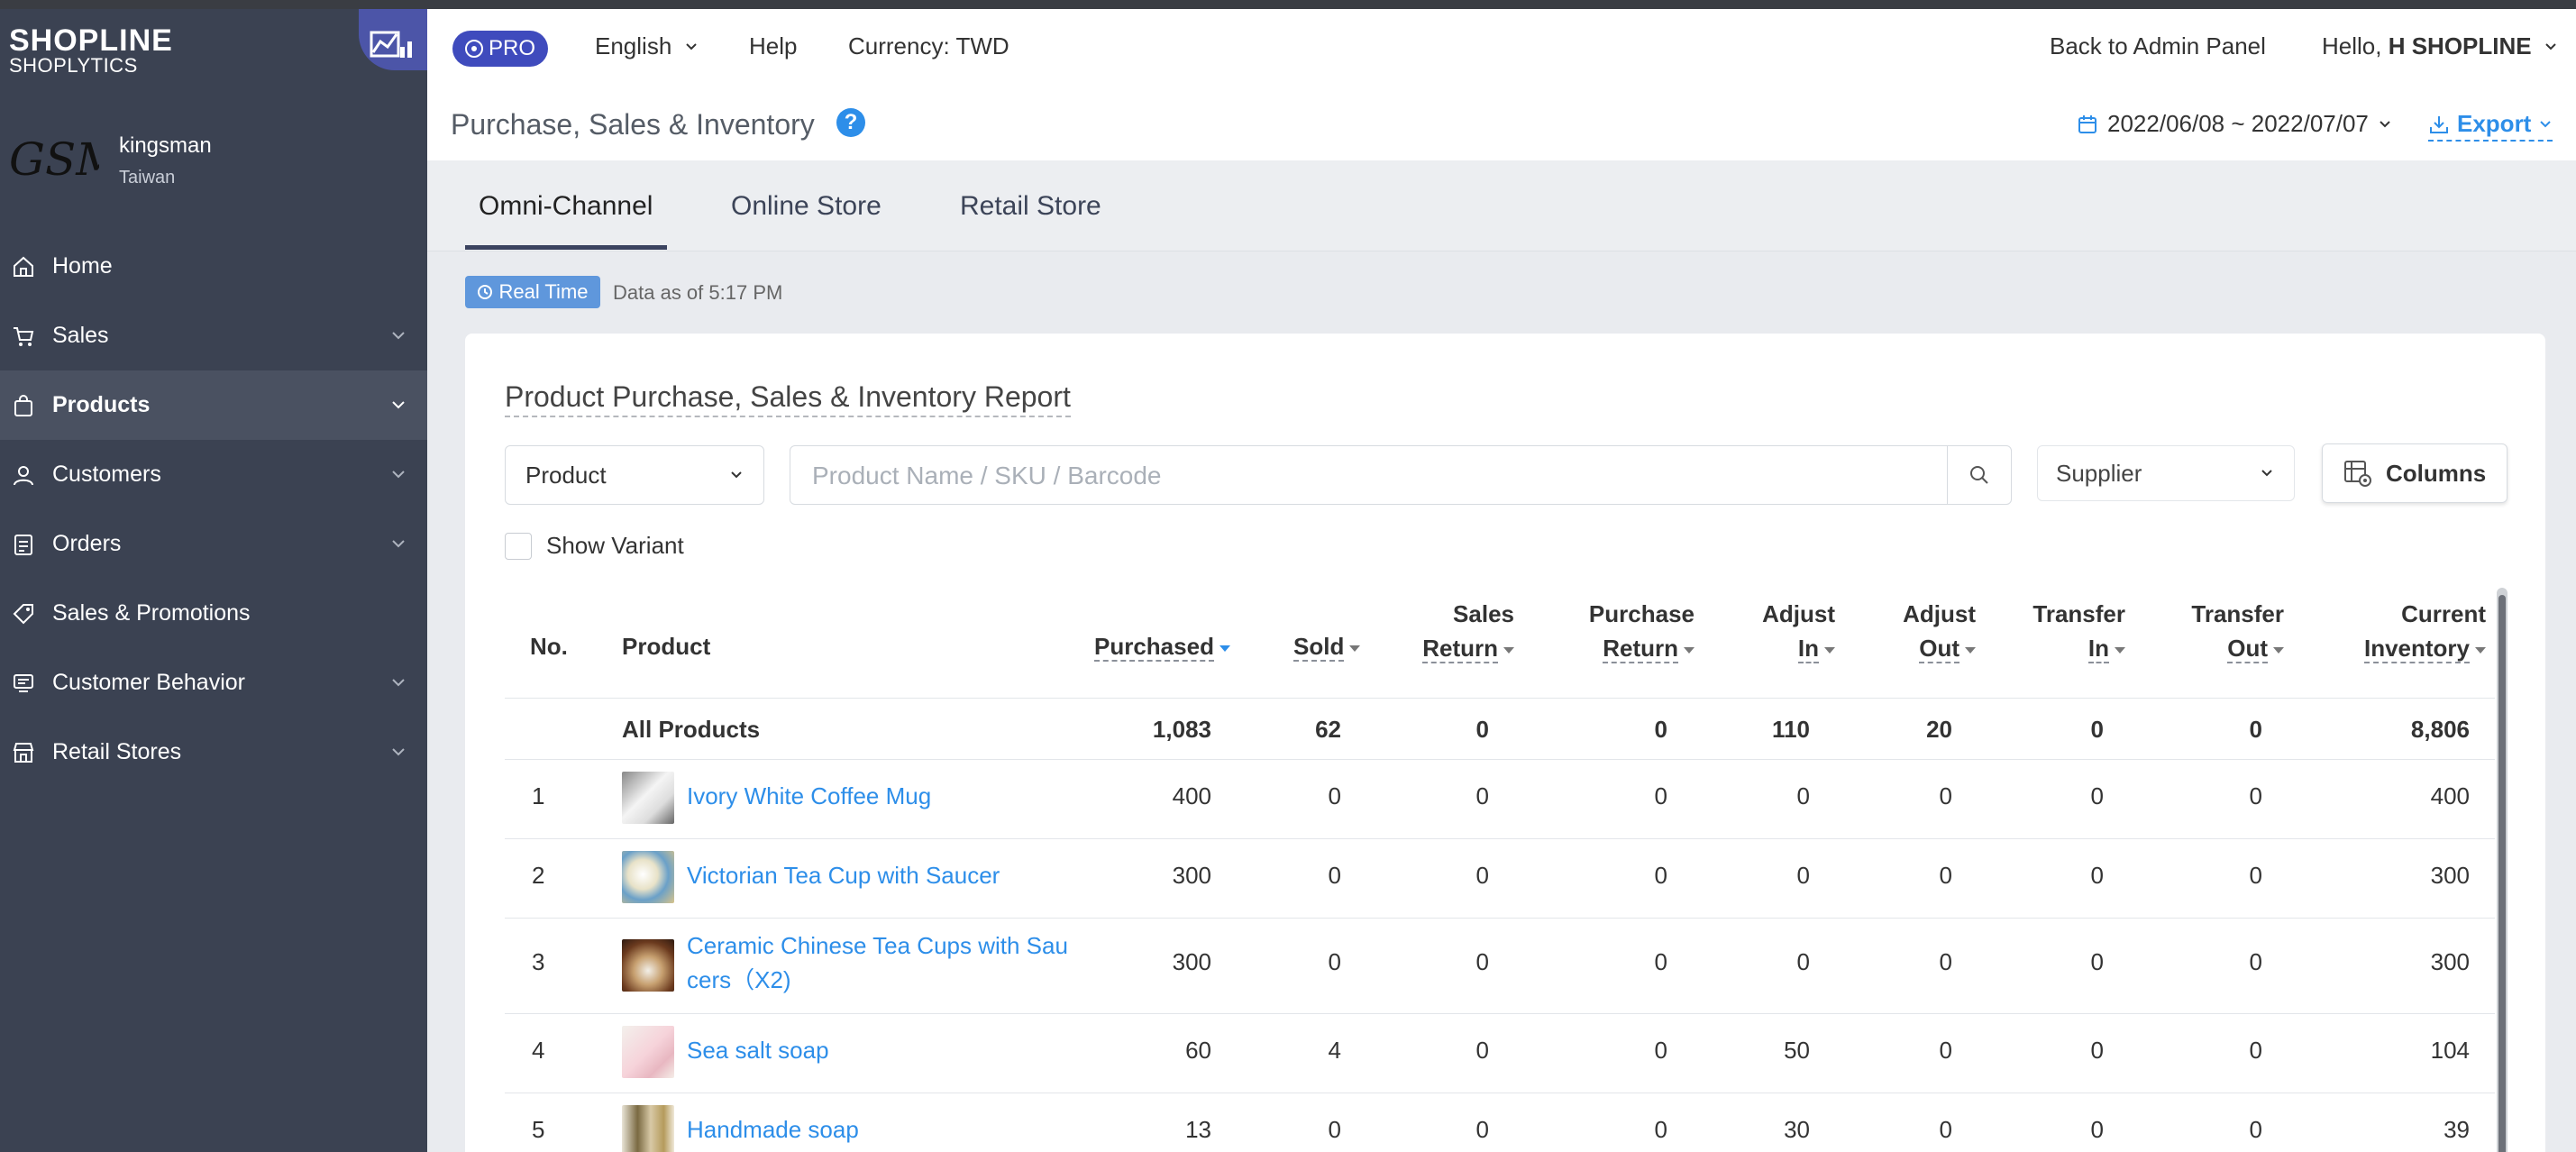 The width and height of the screenshot is (2576, 1152). What do you see at coordinates (213, 405) in the screenshot?
I see `sidebar-item-products: Products` at bounding box center [213, 405].